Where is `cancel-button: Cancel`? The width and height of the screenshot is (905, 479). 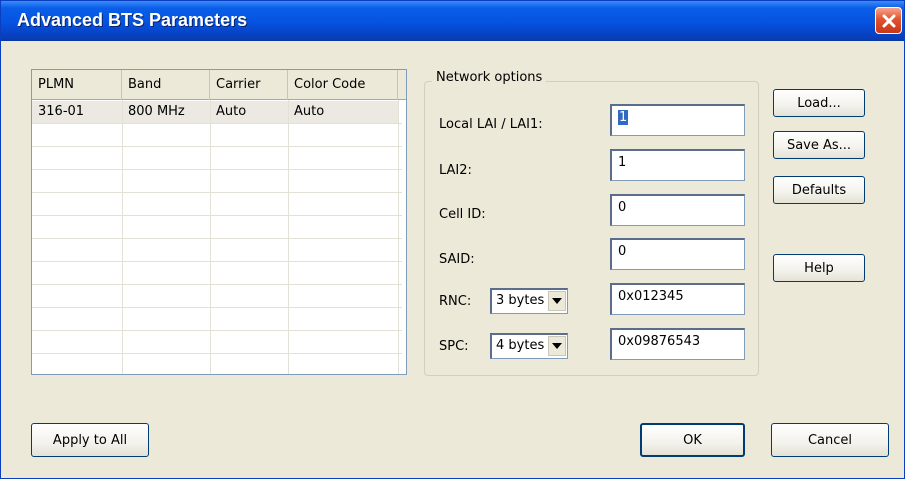
cancel-button: Cancel is located at coordinates (830, 440).